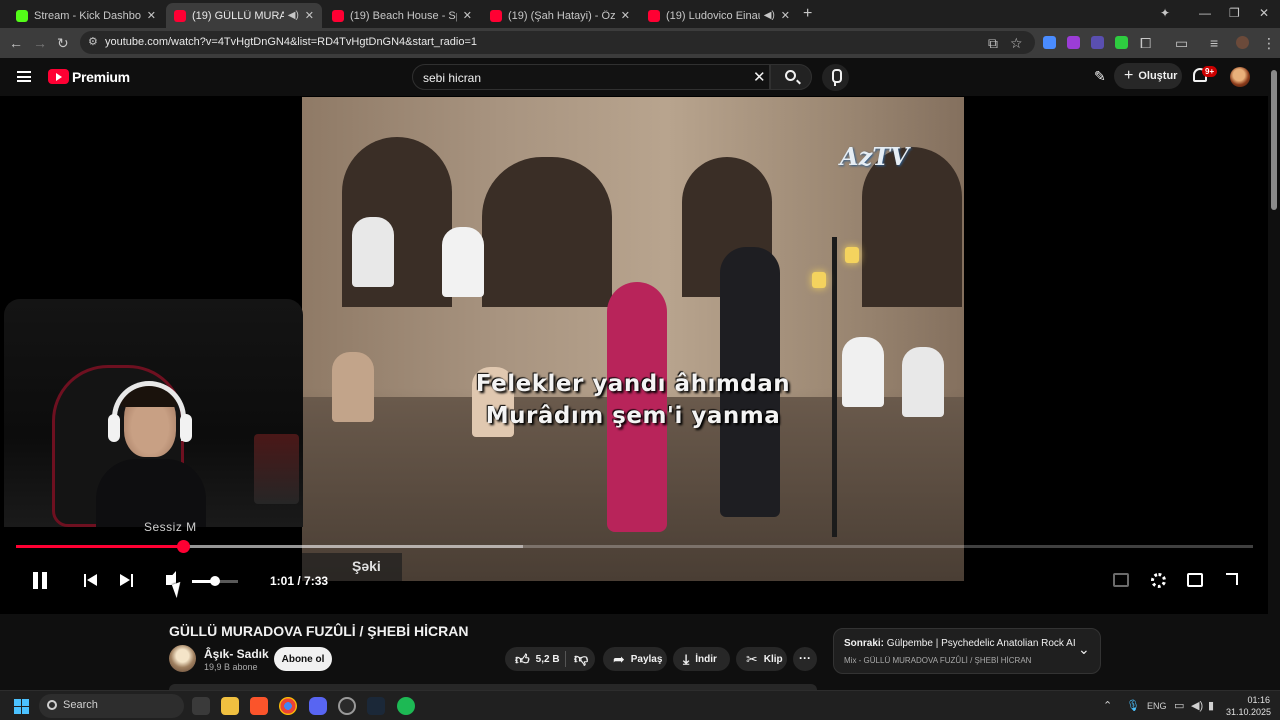 Image resolution: width=1280 pixels, height=720 pixels. I want to click on share-label: Paylaş, so click(646, 659).